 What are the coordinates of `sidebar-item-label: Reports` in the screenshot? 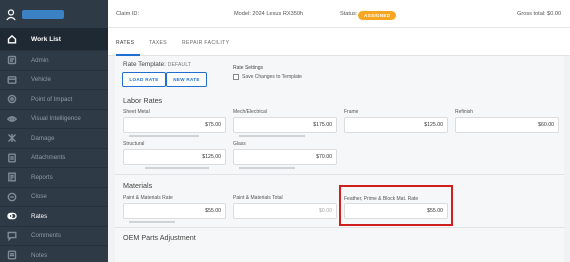 It's located at (42, 177).